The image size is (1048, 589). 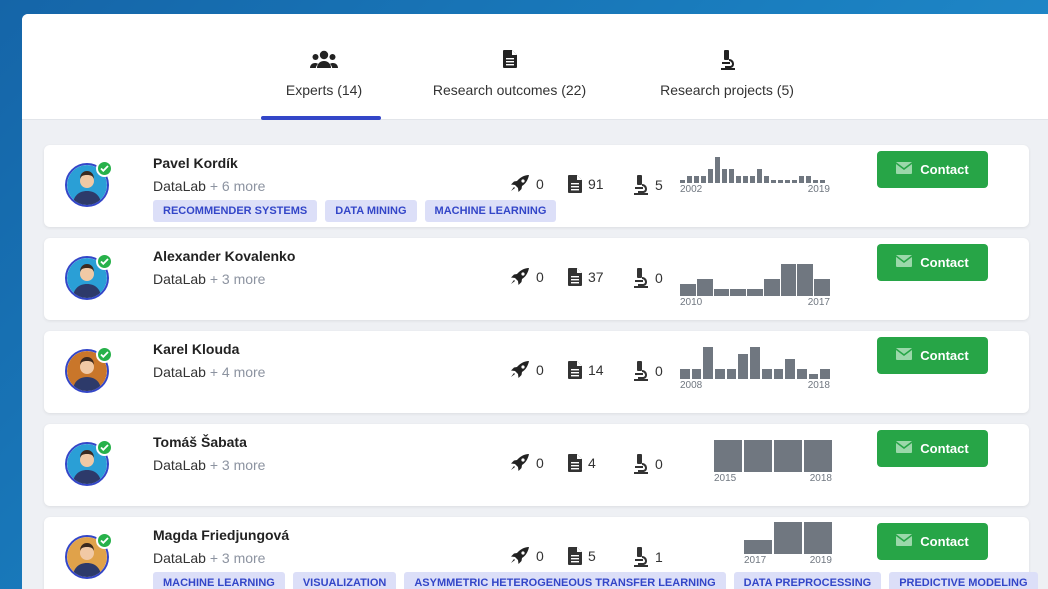 I want to click on keyword-tag: RECOMMENDER SYSTEMS, so click(x=235, y=211).